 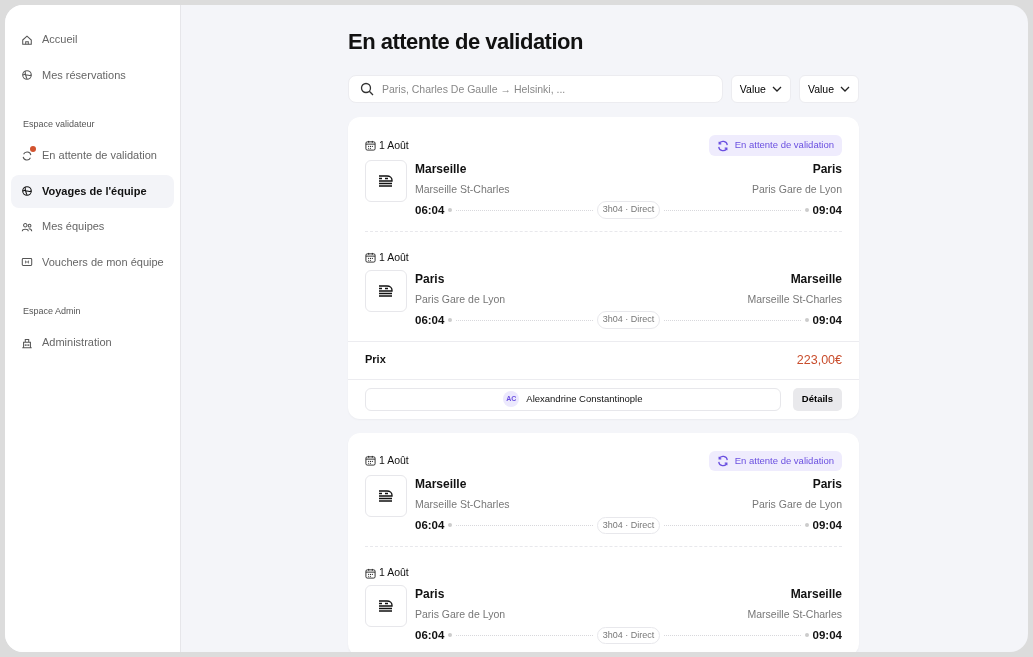 What do you see at coordinates (27, 39) in the screenshot?
I see `home-icon` at bounding box center [27, 39].